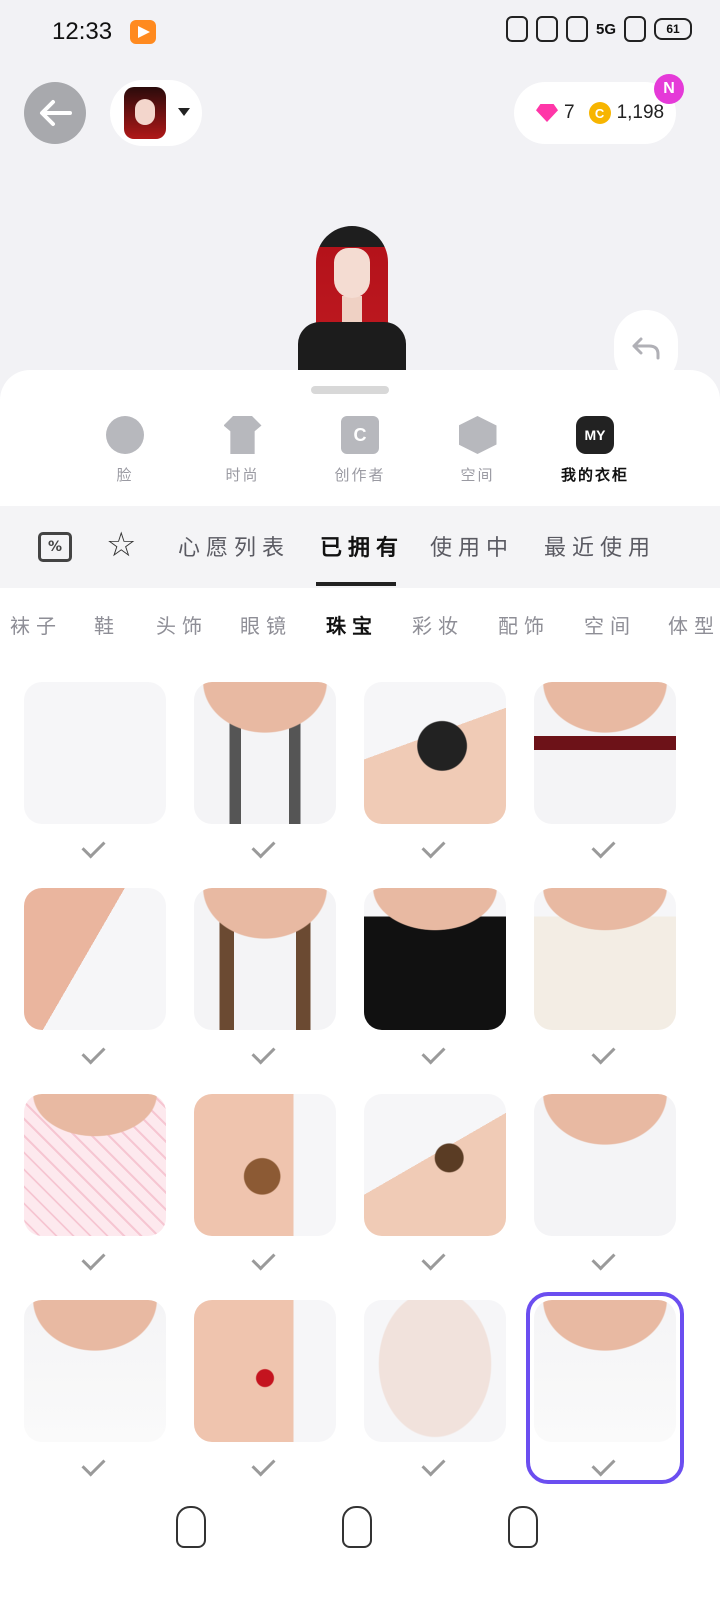 The width and height of the screenshot is (720, 1612). I want to click on tab-in-use: 使用中, so click(472, 546).